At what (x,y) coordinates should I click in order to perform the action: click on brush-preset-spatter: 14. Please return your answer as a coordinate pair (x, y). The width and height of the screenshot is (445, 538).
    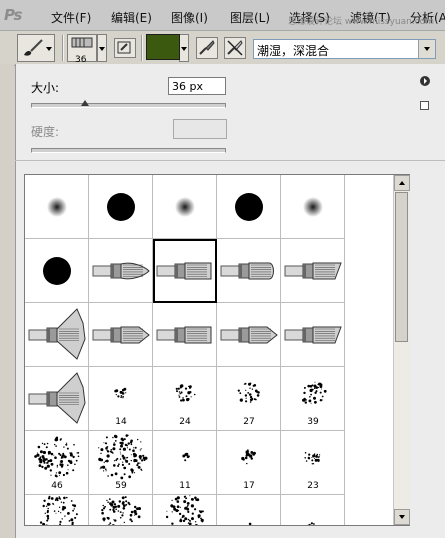
    Looking at the image, I should click on (121, 399).